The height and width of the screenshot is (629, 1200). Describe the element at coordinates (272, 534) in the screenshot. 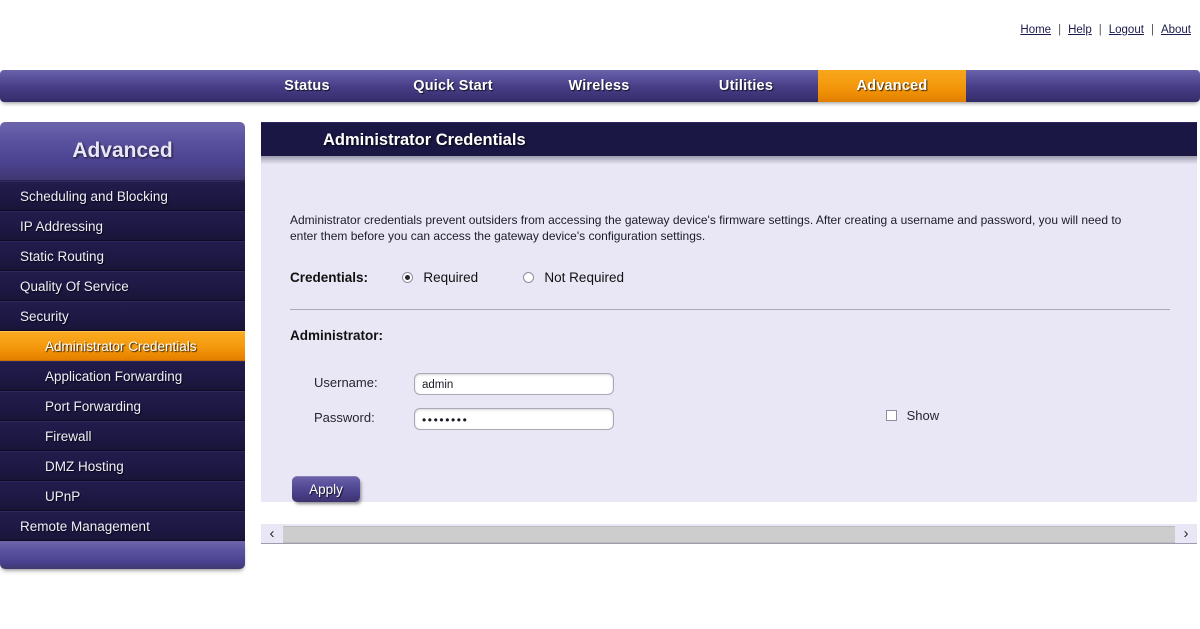

I see `scroll-left-chevron-icon: ‹` at that location.